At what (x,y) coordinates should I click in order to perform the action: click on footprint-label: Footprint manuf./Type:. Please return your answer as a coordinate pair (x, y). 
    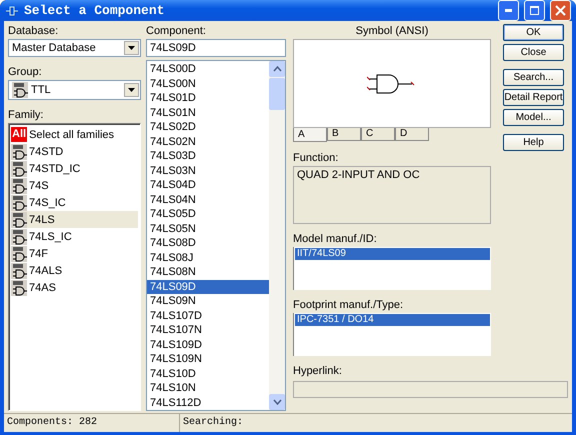
    Looking at the image, I should click on (348, 305).